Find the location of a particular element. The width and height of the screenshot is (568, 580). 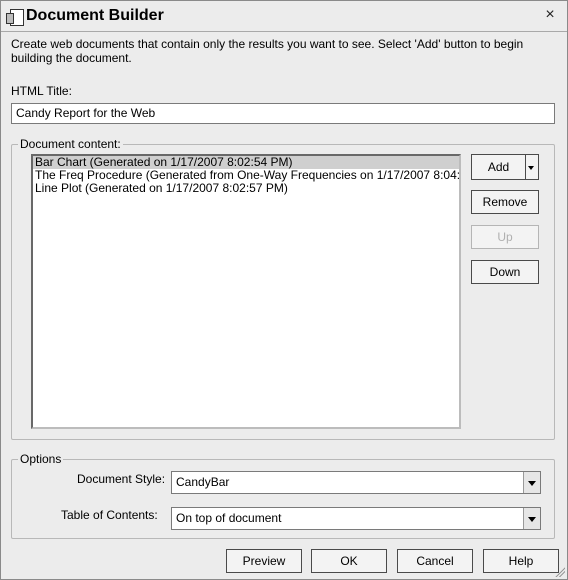

preview-button: Preview is located at coordinates (264, 561).